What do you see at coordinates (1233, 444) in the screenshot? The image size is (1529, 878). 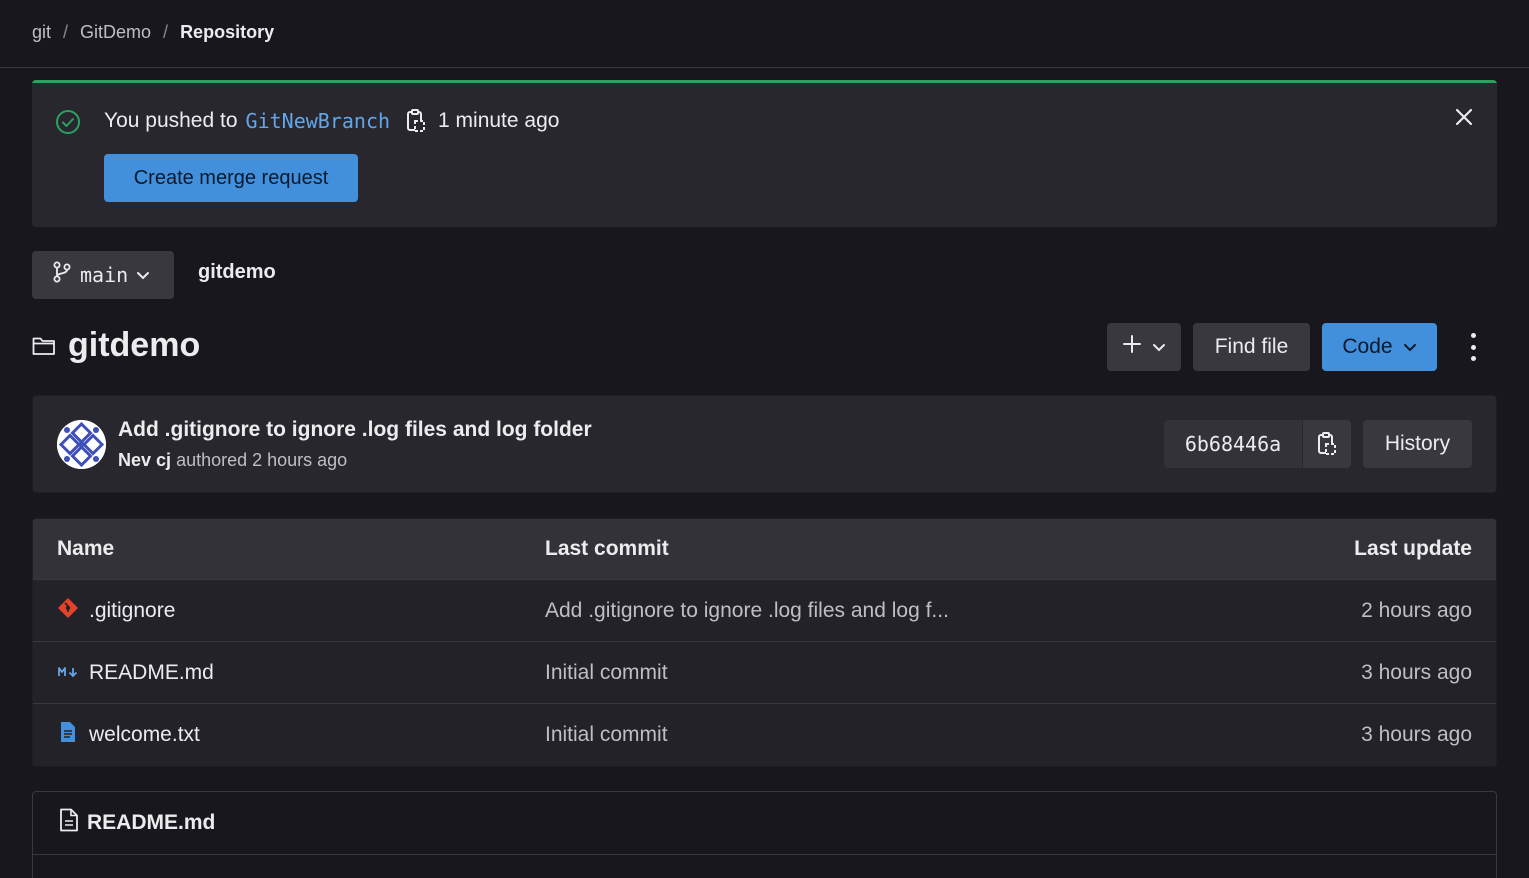 I see `commit-sha: 6b68446a` at bounding box center [1233, 444].